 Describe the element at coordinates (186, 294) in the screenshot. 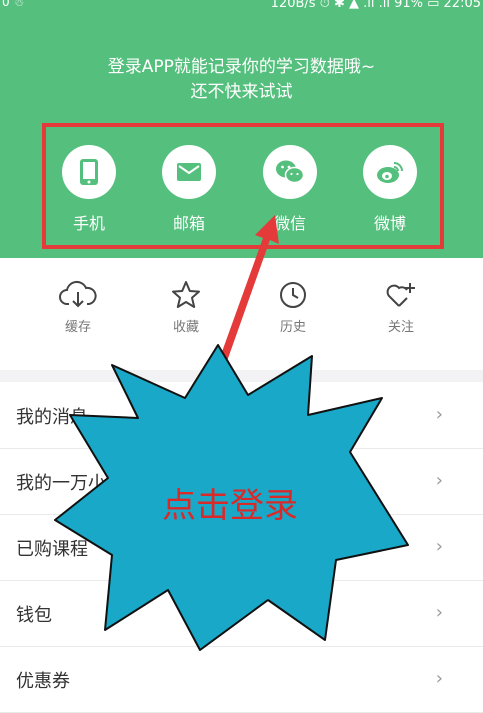

I see `star-icon` at that location.